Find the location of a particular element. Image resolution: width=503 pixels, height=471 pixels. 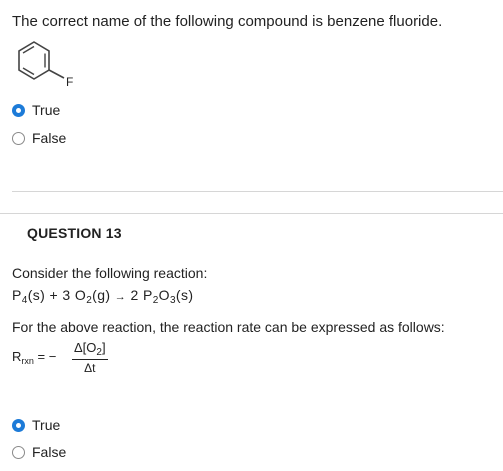

option-true-q13: True is located at coordinates (36, 425).